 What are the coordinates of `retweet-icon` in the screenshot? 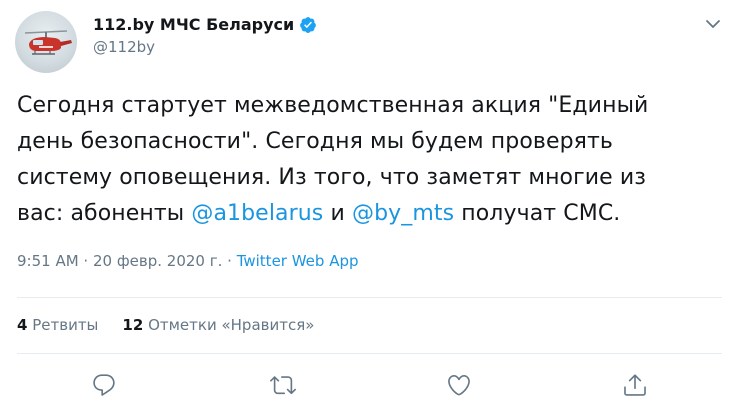 It's located at (283, 385).